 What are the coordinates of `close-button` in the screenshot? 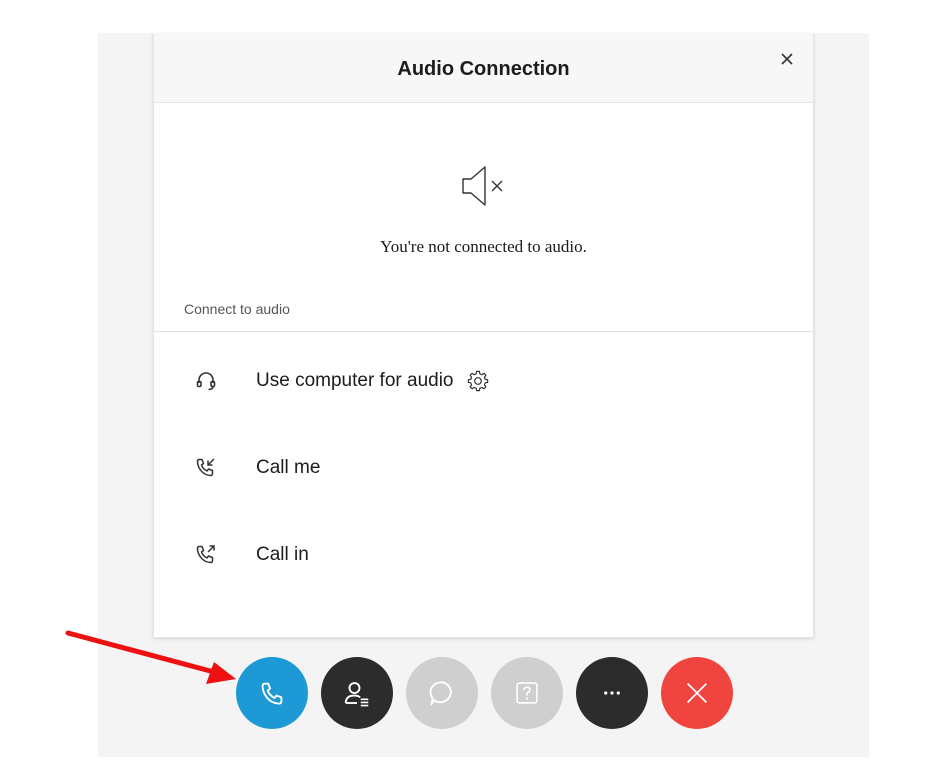 It's located at (787, 59).